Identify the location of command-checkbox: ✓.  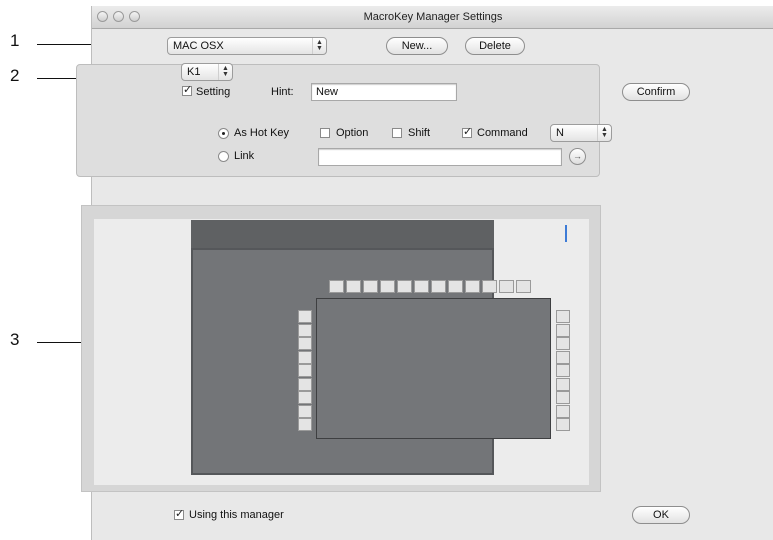
(467, 132).